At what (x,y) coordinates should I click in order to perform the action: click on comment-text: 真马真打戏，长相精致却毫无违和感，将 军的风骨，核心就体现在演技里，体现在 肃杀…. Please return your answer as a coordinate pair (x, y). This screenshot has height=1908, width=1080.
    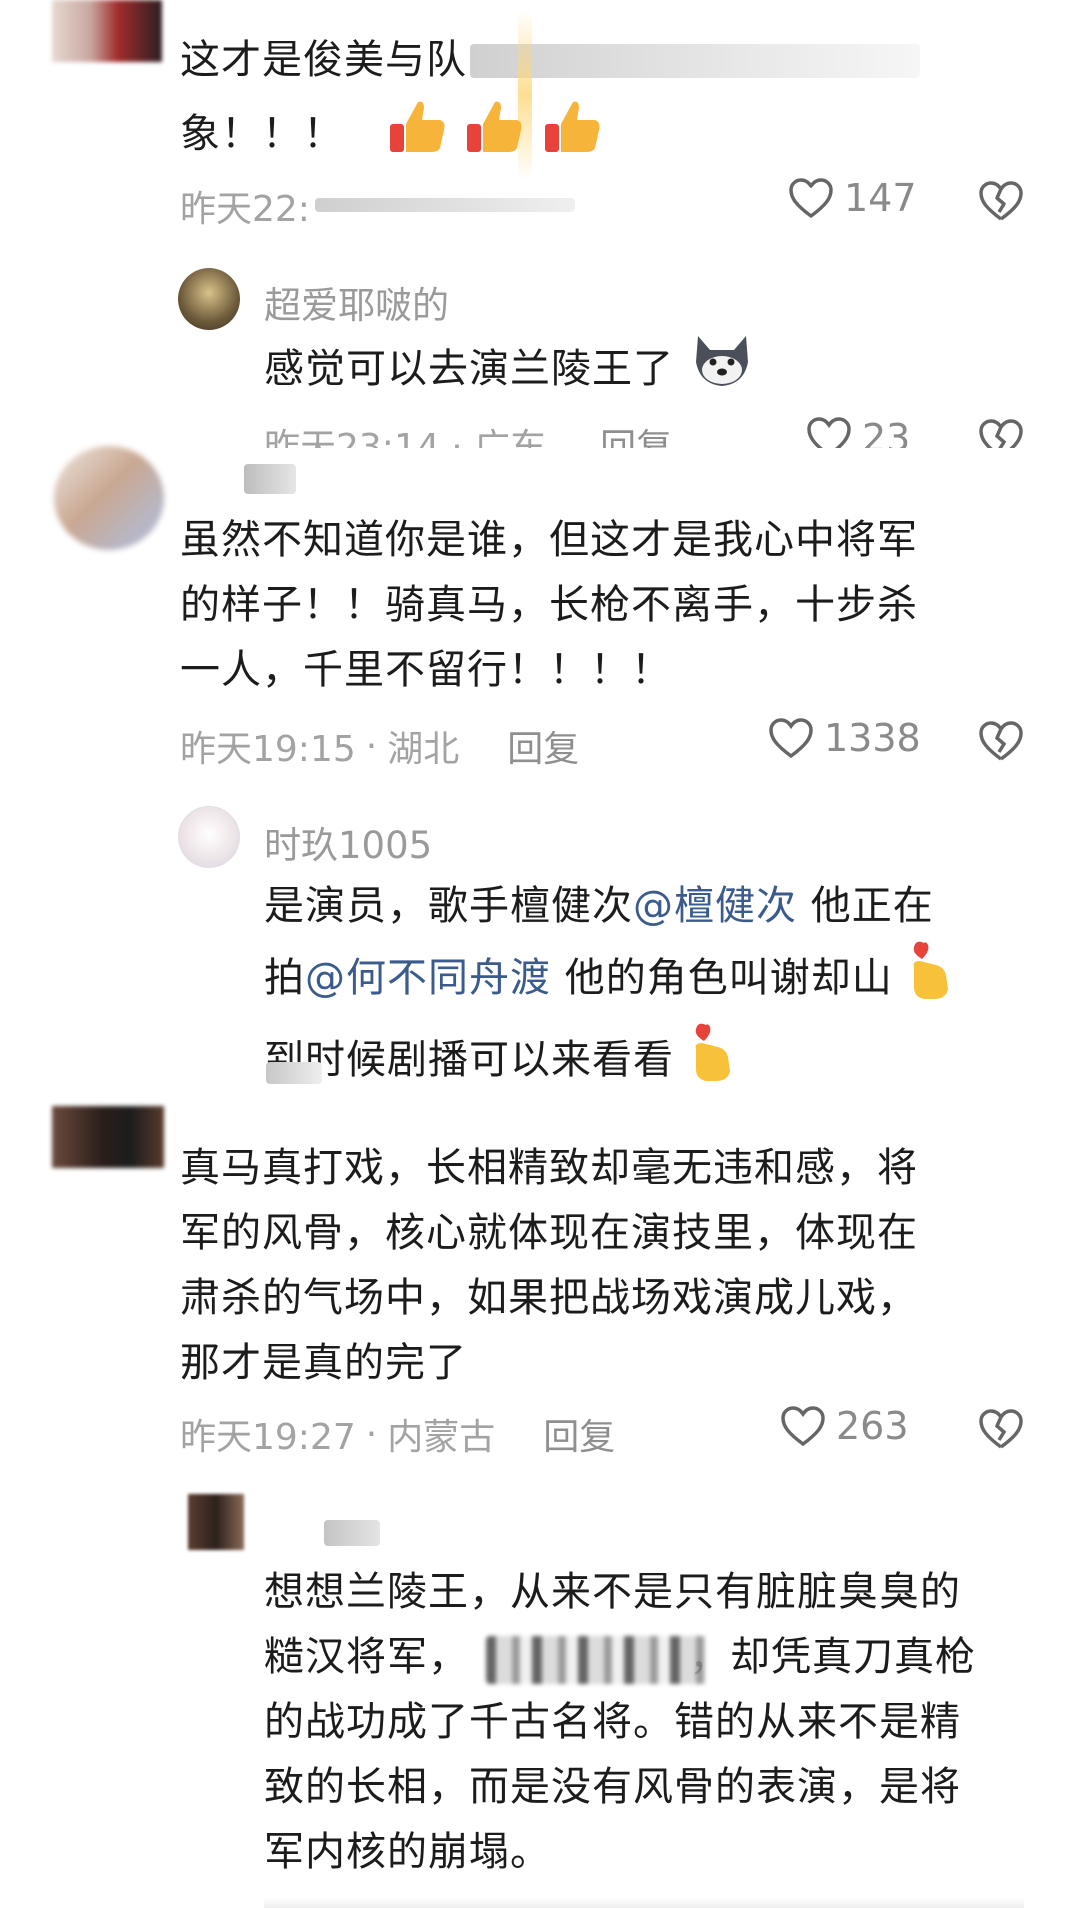
    Looking at the image, I should click on (549, 1266).